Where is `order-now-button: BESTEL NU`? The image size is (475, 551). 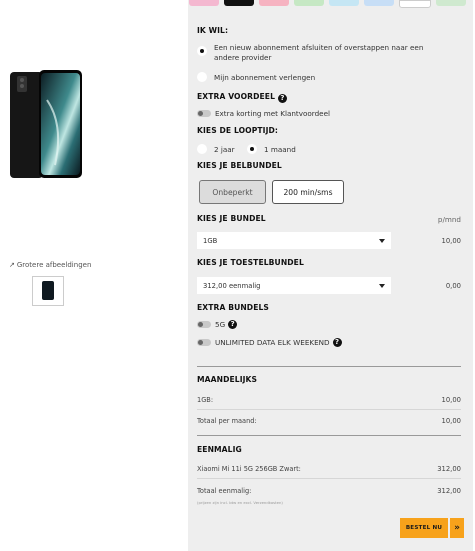 order-now-button: BESTEL NU is located at coordinates (424, 528).